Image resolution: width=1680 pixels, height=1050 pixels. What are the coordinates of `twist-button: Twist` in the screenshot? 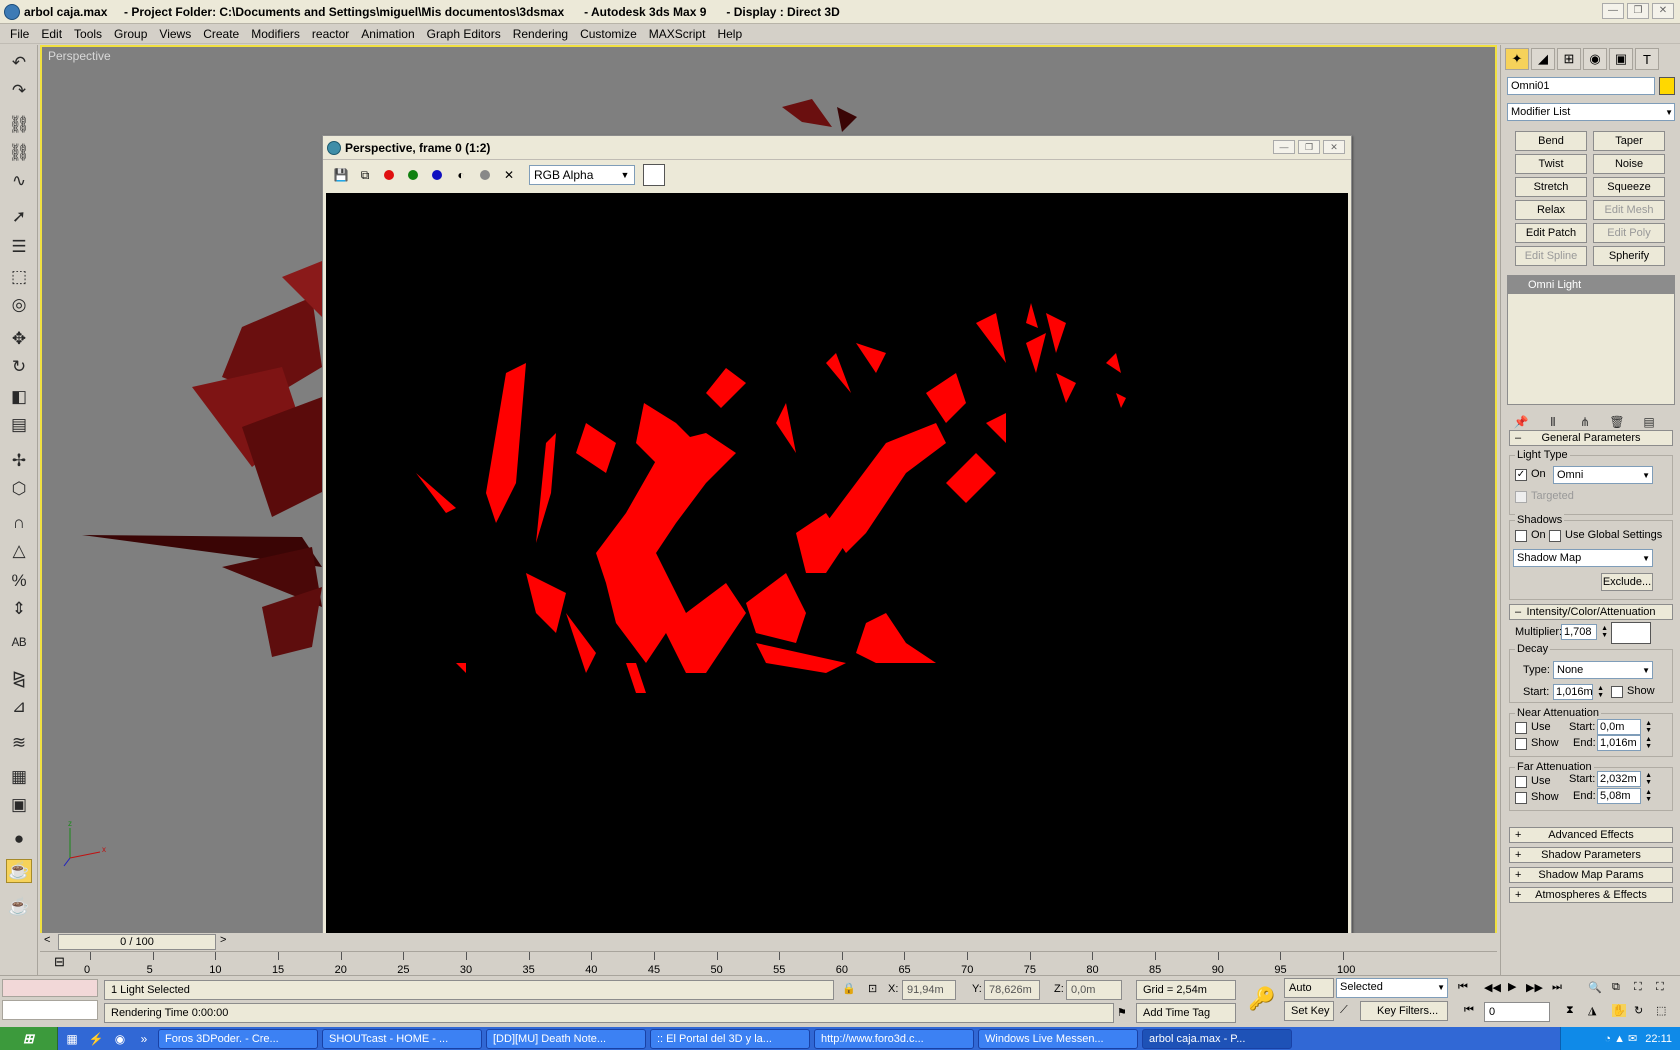 It's located at (1551, 164).